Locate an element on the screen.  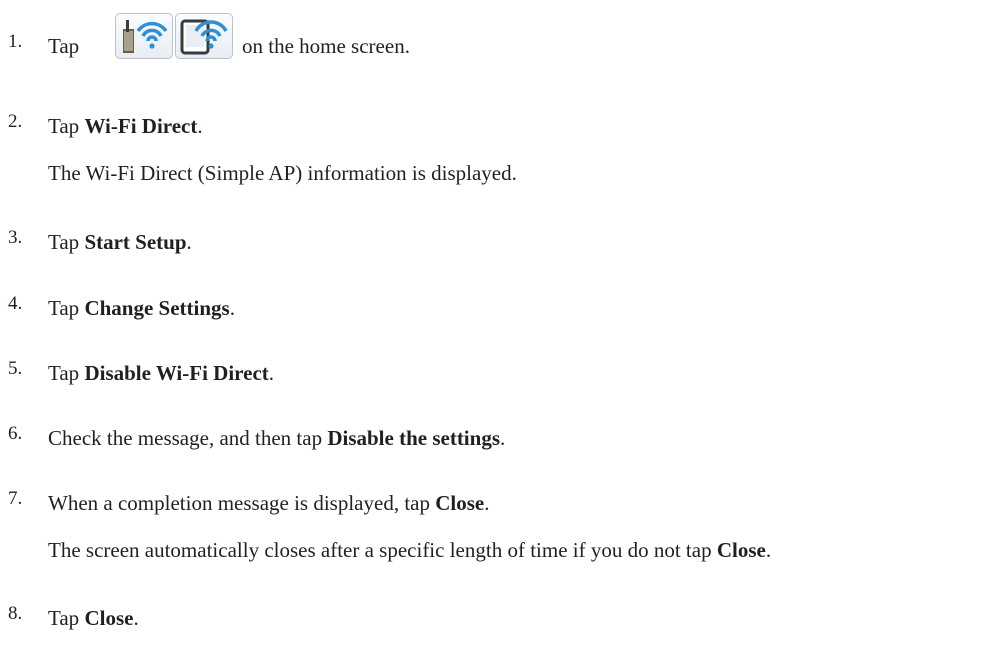
step-3-suffix: . is located at coordinates (189, 242).